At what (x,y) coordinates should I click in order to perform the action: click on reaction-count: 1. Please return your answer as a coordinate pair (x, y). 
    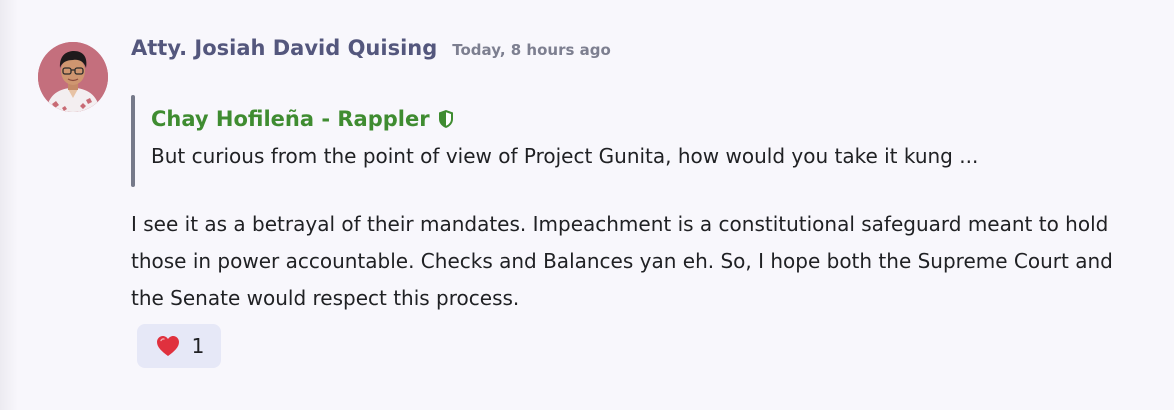
    Looking at the image, I should click on (198, 346).